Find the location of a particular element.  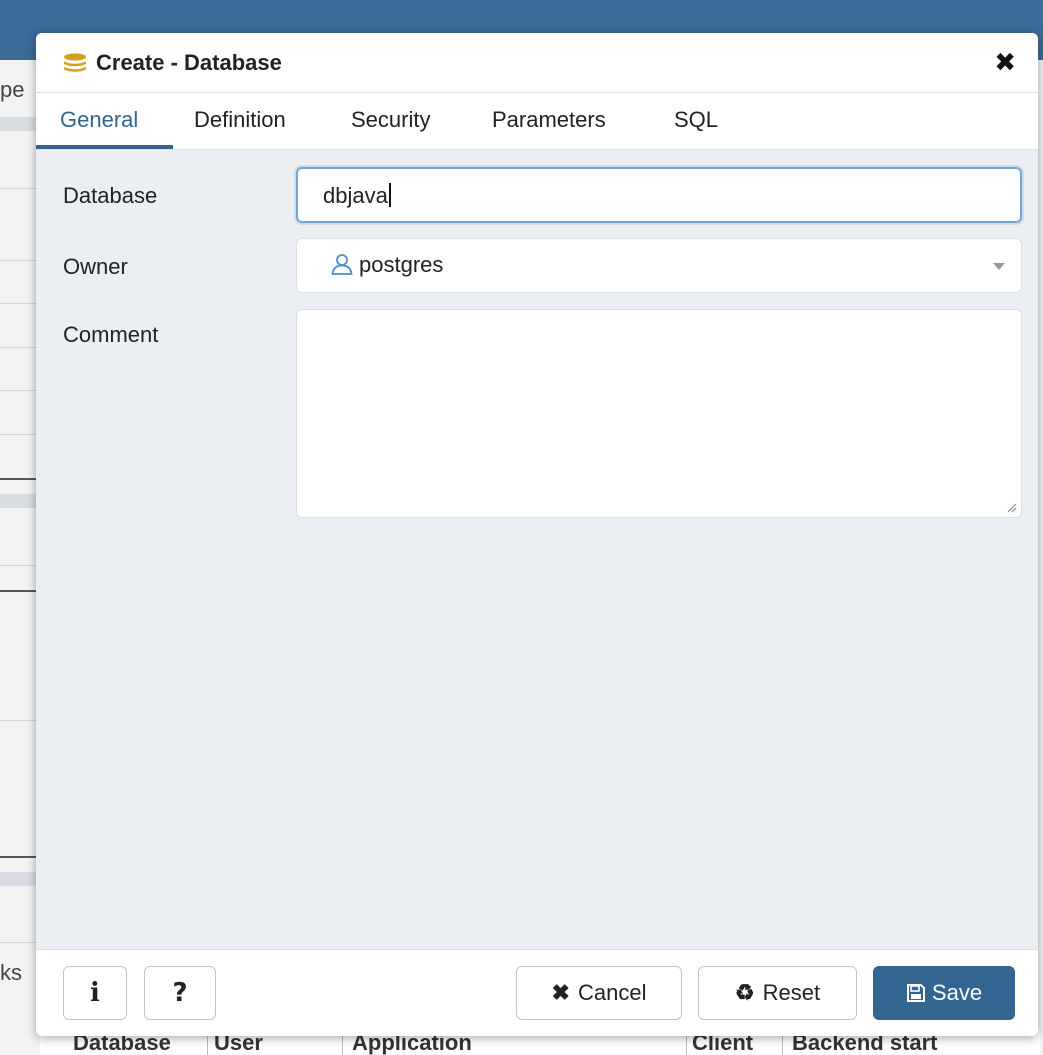

help-button: ? is located at coordinates (180, 993).